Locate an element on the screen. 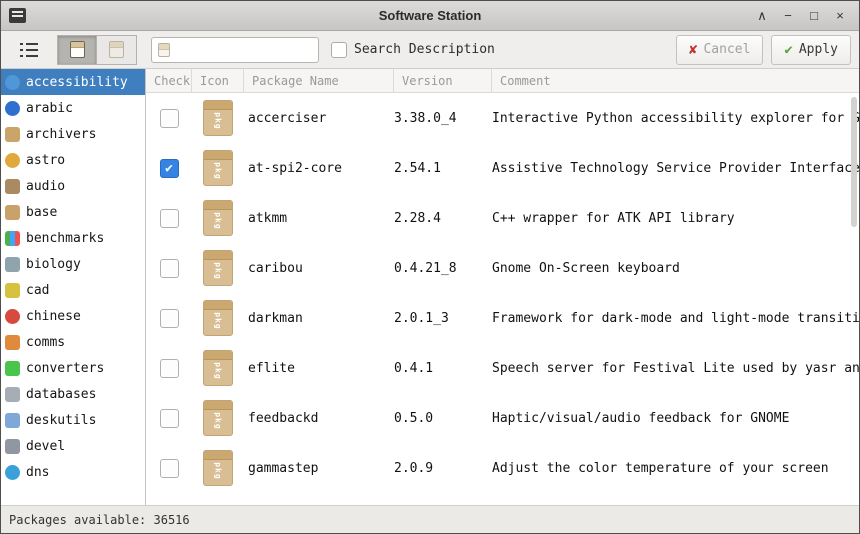  sidebar-item-astro: astro is located at coordinates (73, 160).